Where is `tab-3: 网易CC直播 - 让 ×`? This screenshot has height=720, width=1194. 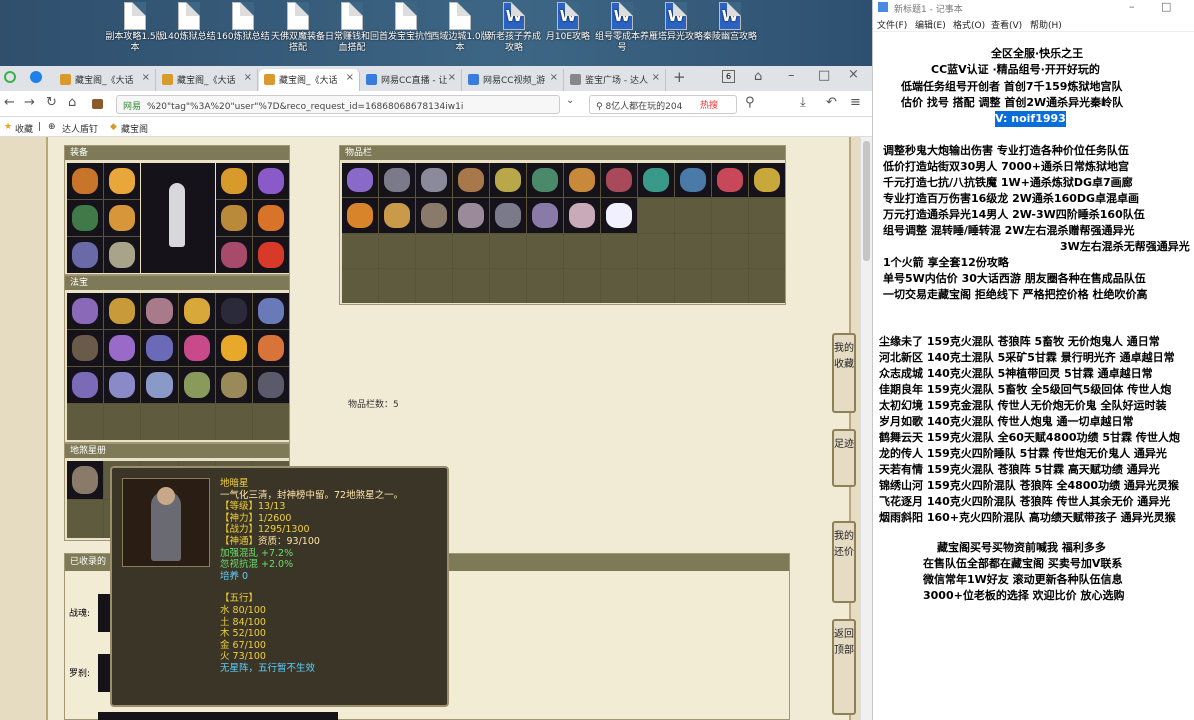 tab-3: 网易CC直播 - 让 × is located at coordinates (411, 80).